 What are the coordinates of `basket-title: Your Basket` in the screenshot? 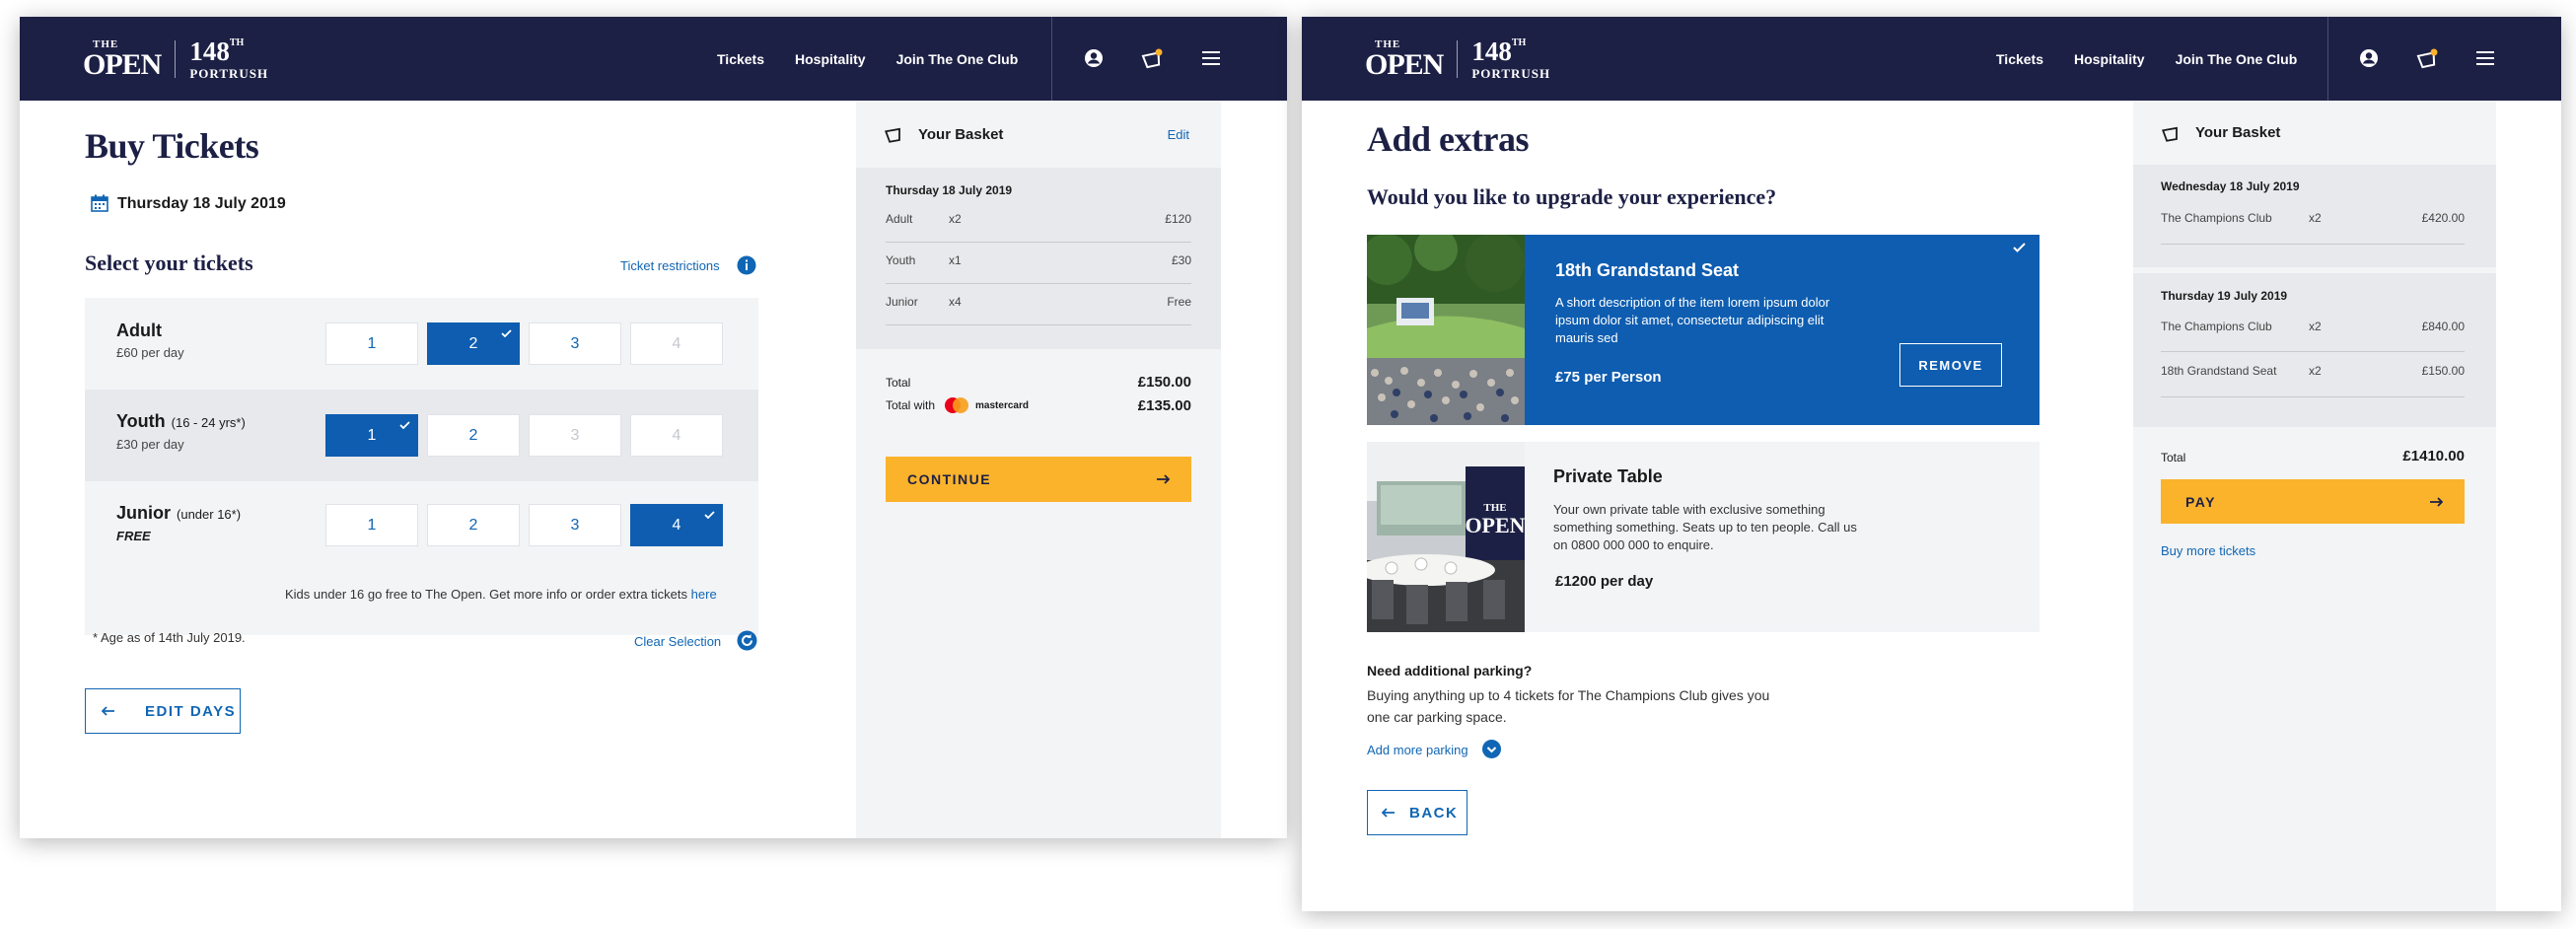 It's located at (2238, 132).